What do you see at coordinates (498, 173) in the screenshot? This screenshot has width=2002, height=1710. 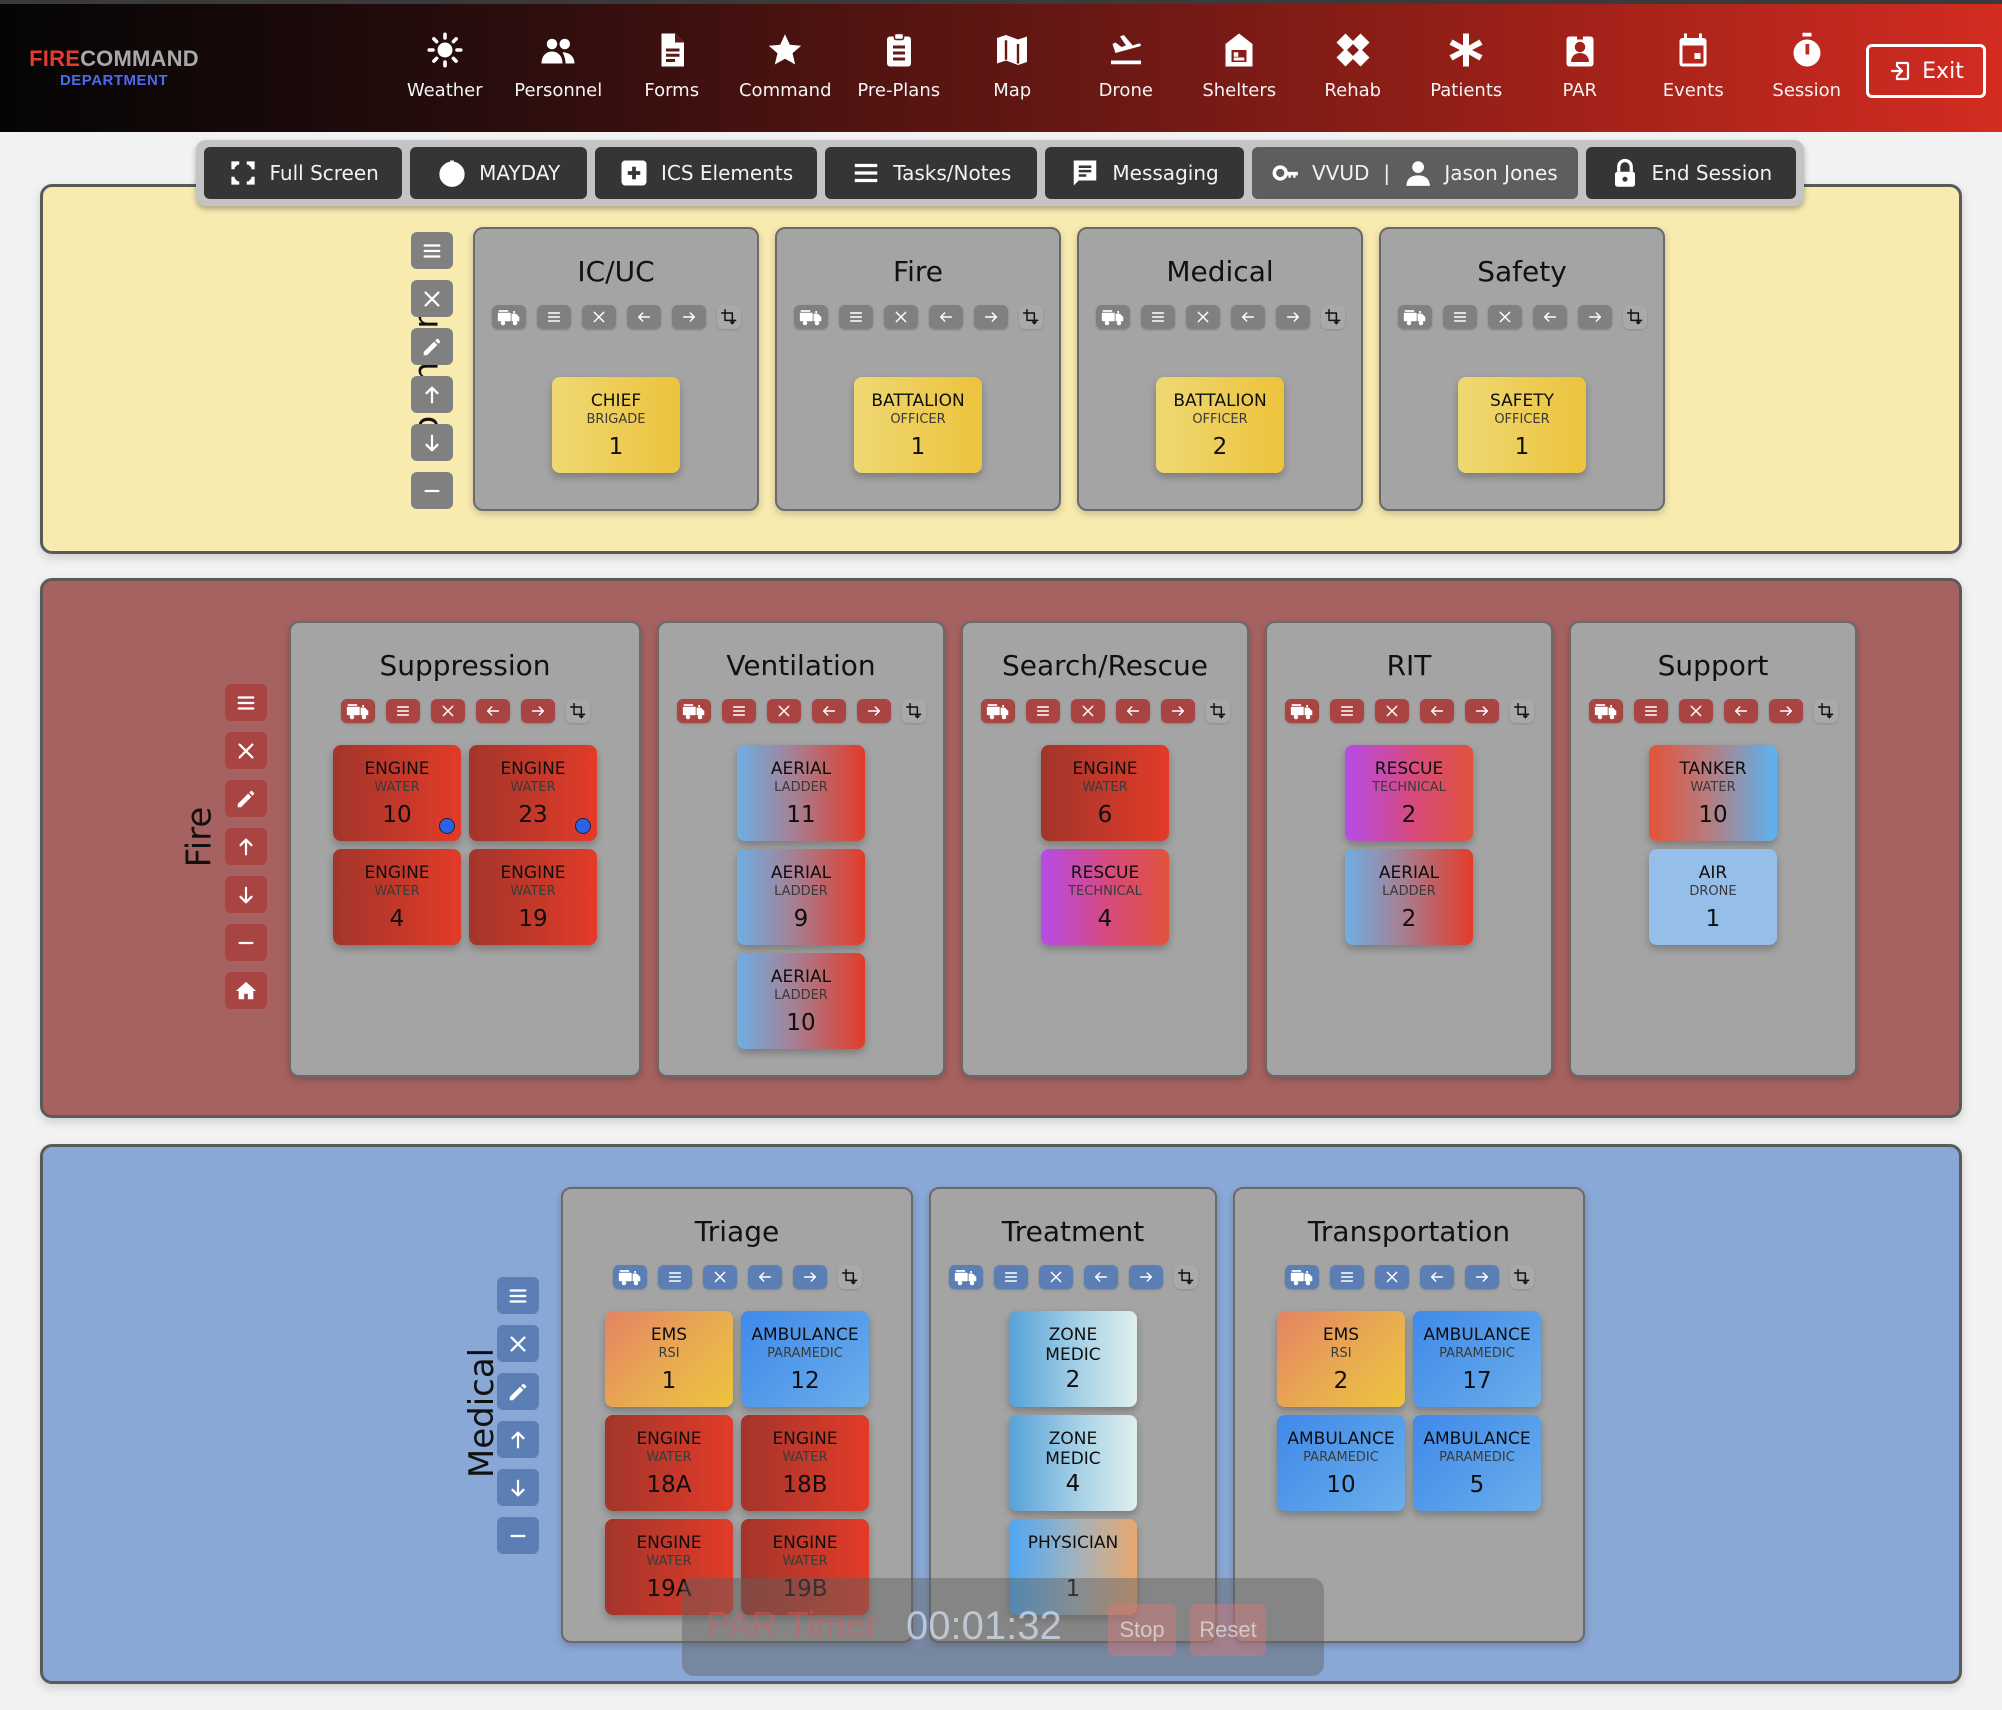 I see `mayday-button: MAYDAY` at bounding box center [498, 173].